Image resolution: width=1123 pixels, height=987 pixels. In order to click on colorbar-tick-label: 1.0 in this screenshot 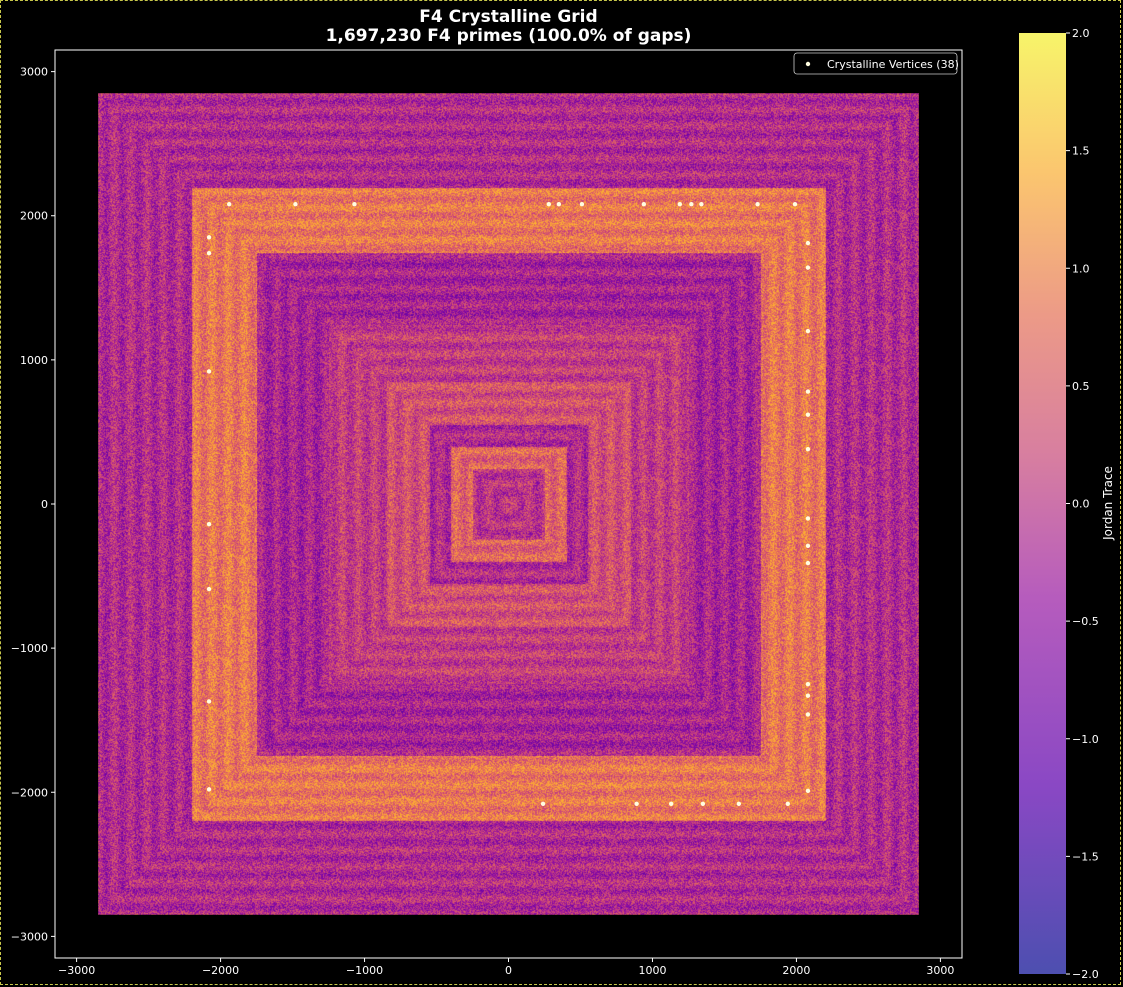, I will do `click(1081, 268)`.